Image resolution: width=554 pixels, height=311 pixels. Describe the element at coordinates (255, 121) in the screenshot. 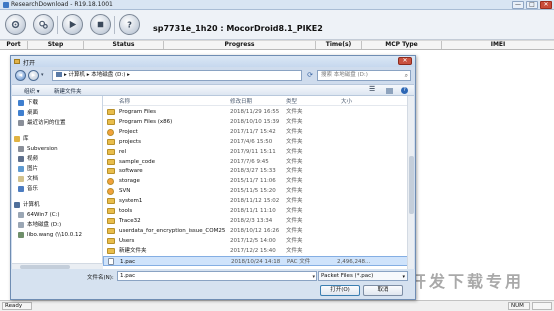

I see `file-date: 2018/10/10 15:39` at that location.